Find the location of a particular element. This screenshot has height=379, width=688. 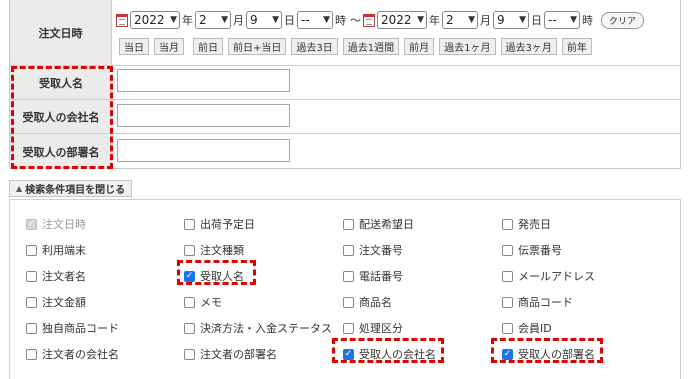

condition-custom-product-code: 独自商品コード is located at coordinates (72, 328).